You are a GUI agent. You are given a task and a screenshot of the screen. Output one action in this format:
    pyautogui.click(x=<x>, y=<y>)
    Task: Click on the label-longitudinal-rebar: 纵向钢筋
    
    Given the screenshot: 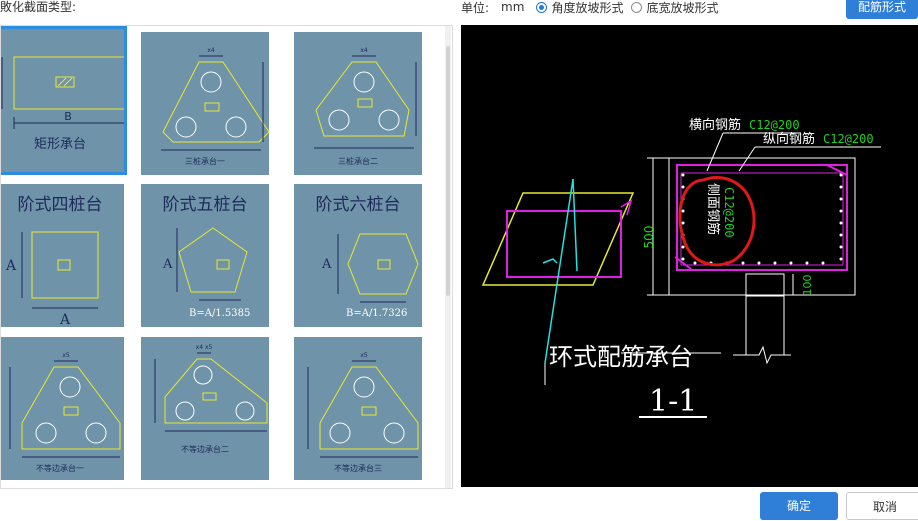 What is the action you would take?
    pyautogui.click(x=789, y=139)
    